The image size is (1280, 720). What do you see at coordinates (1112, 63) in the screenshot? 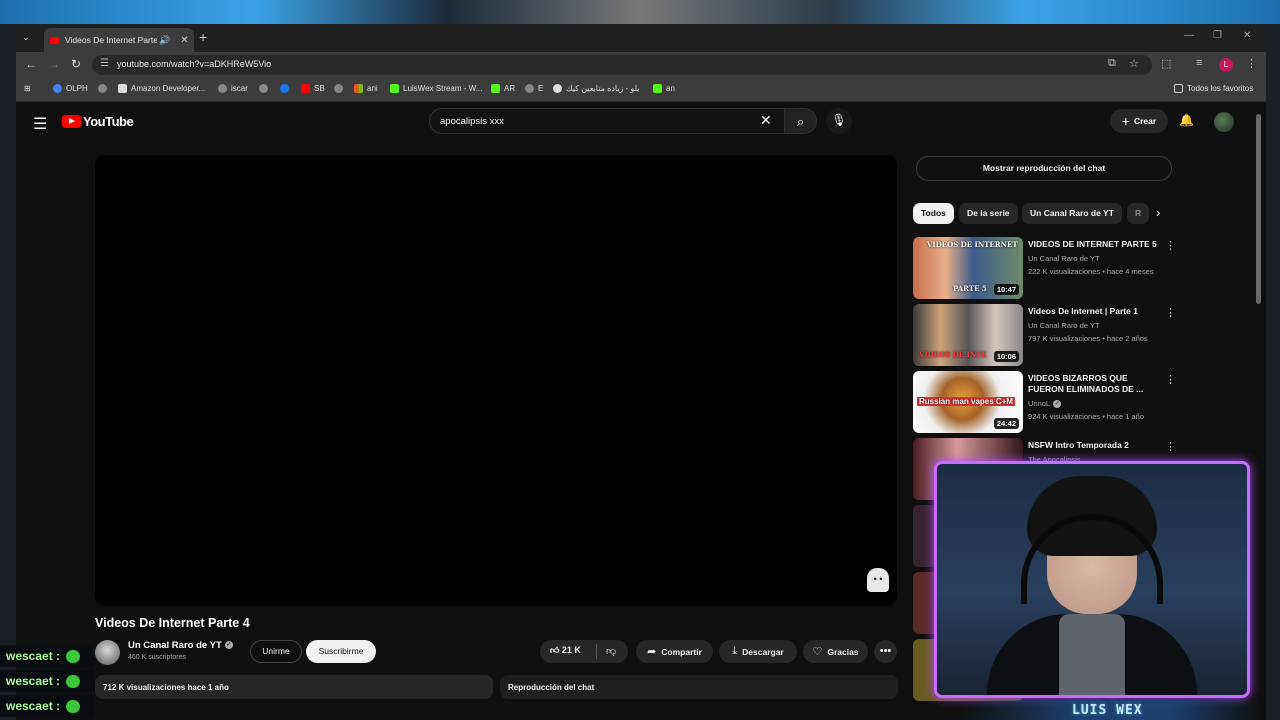
I see `install-app-icon: ⧉` at bounding box center [1112, 63].